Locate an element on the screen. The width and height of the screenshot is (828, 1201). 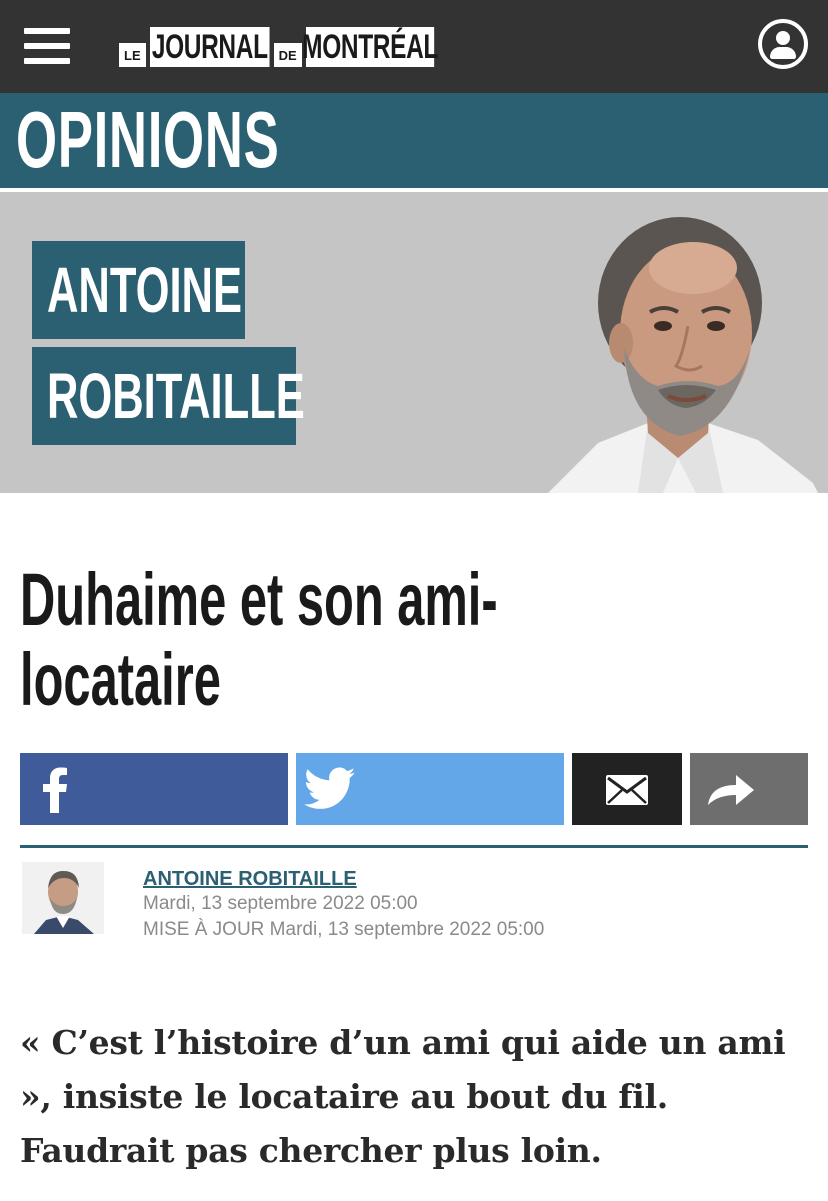
byline-divider is located at coordinates (414, 846).